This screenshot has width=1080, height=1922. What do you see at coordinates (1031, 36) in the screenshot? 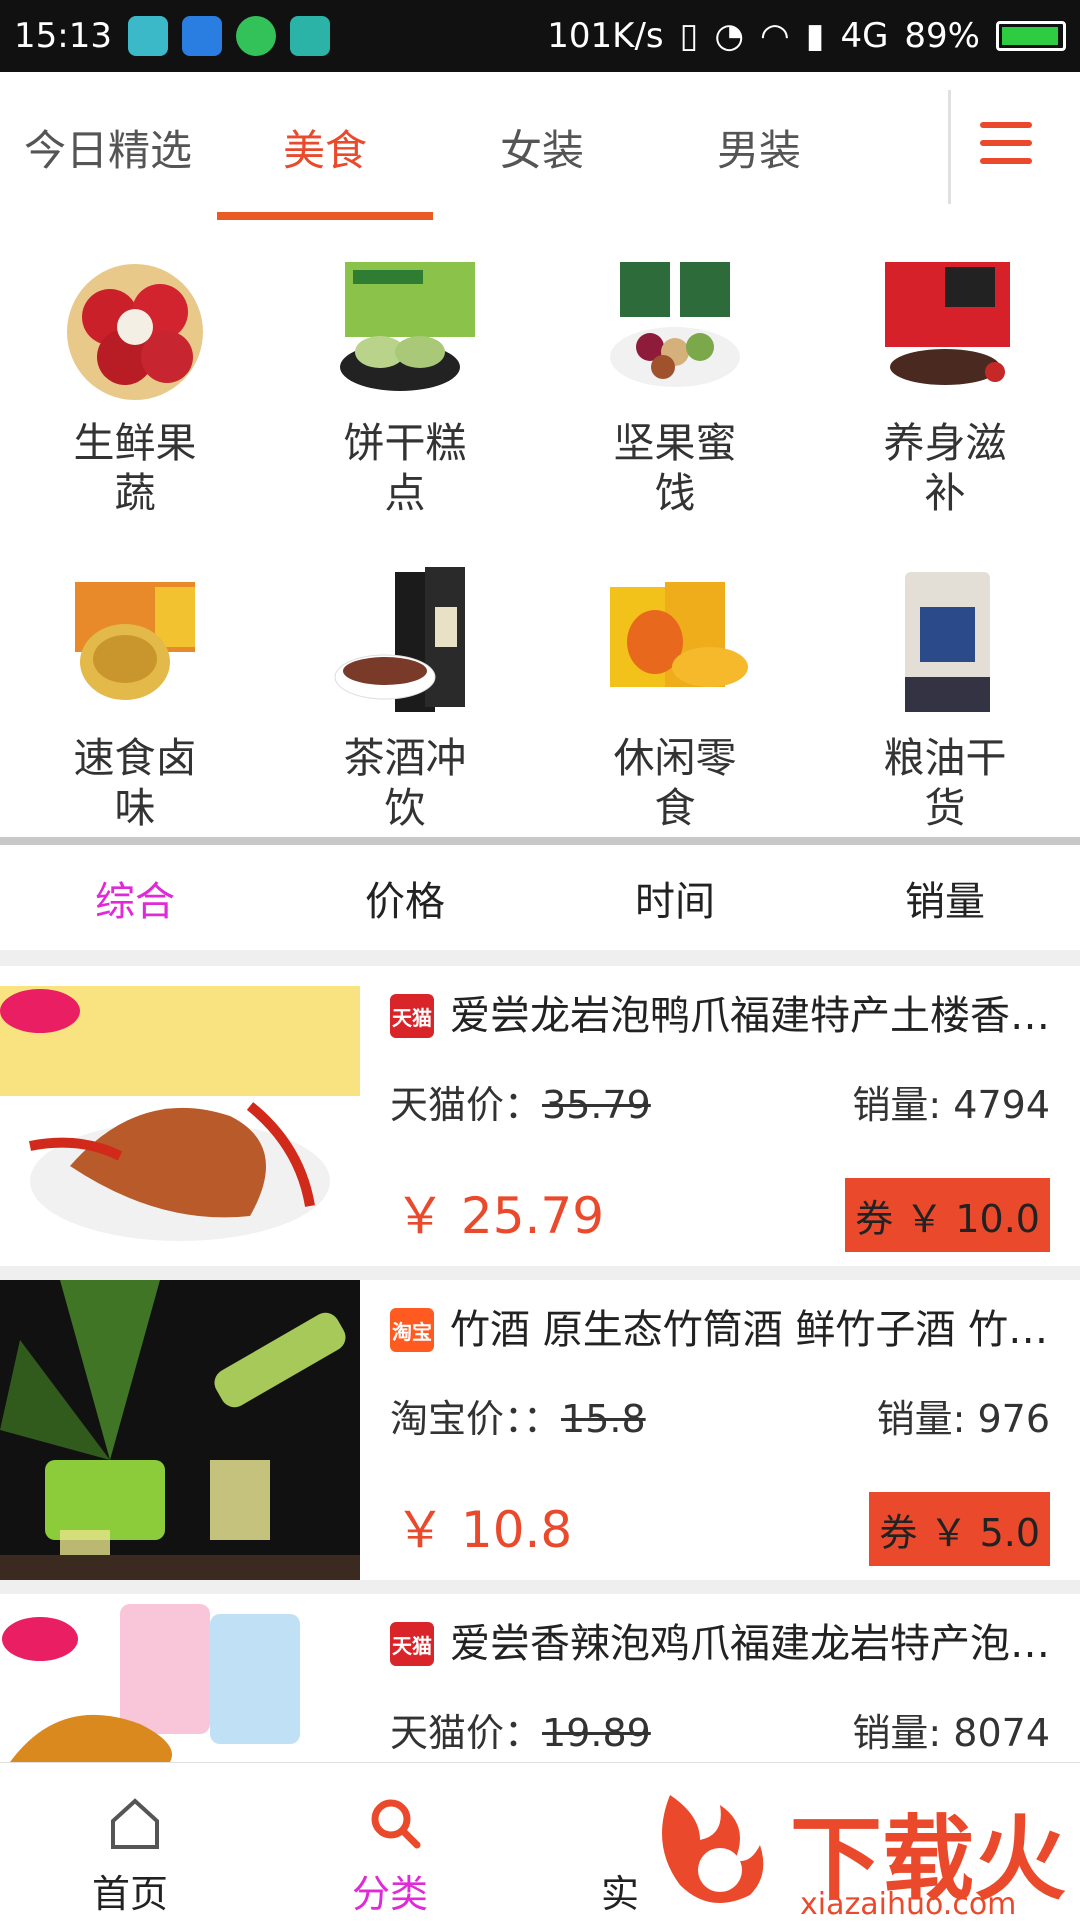
I see `battery-icon` at bounding box center [1031, 36].